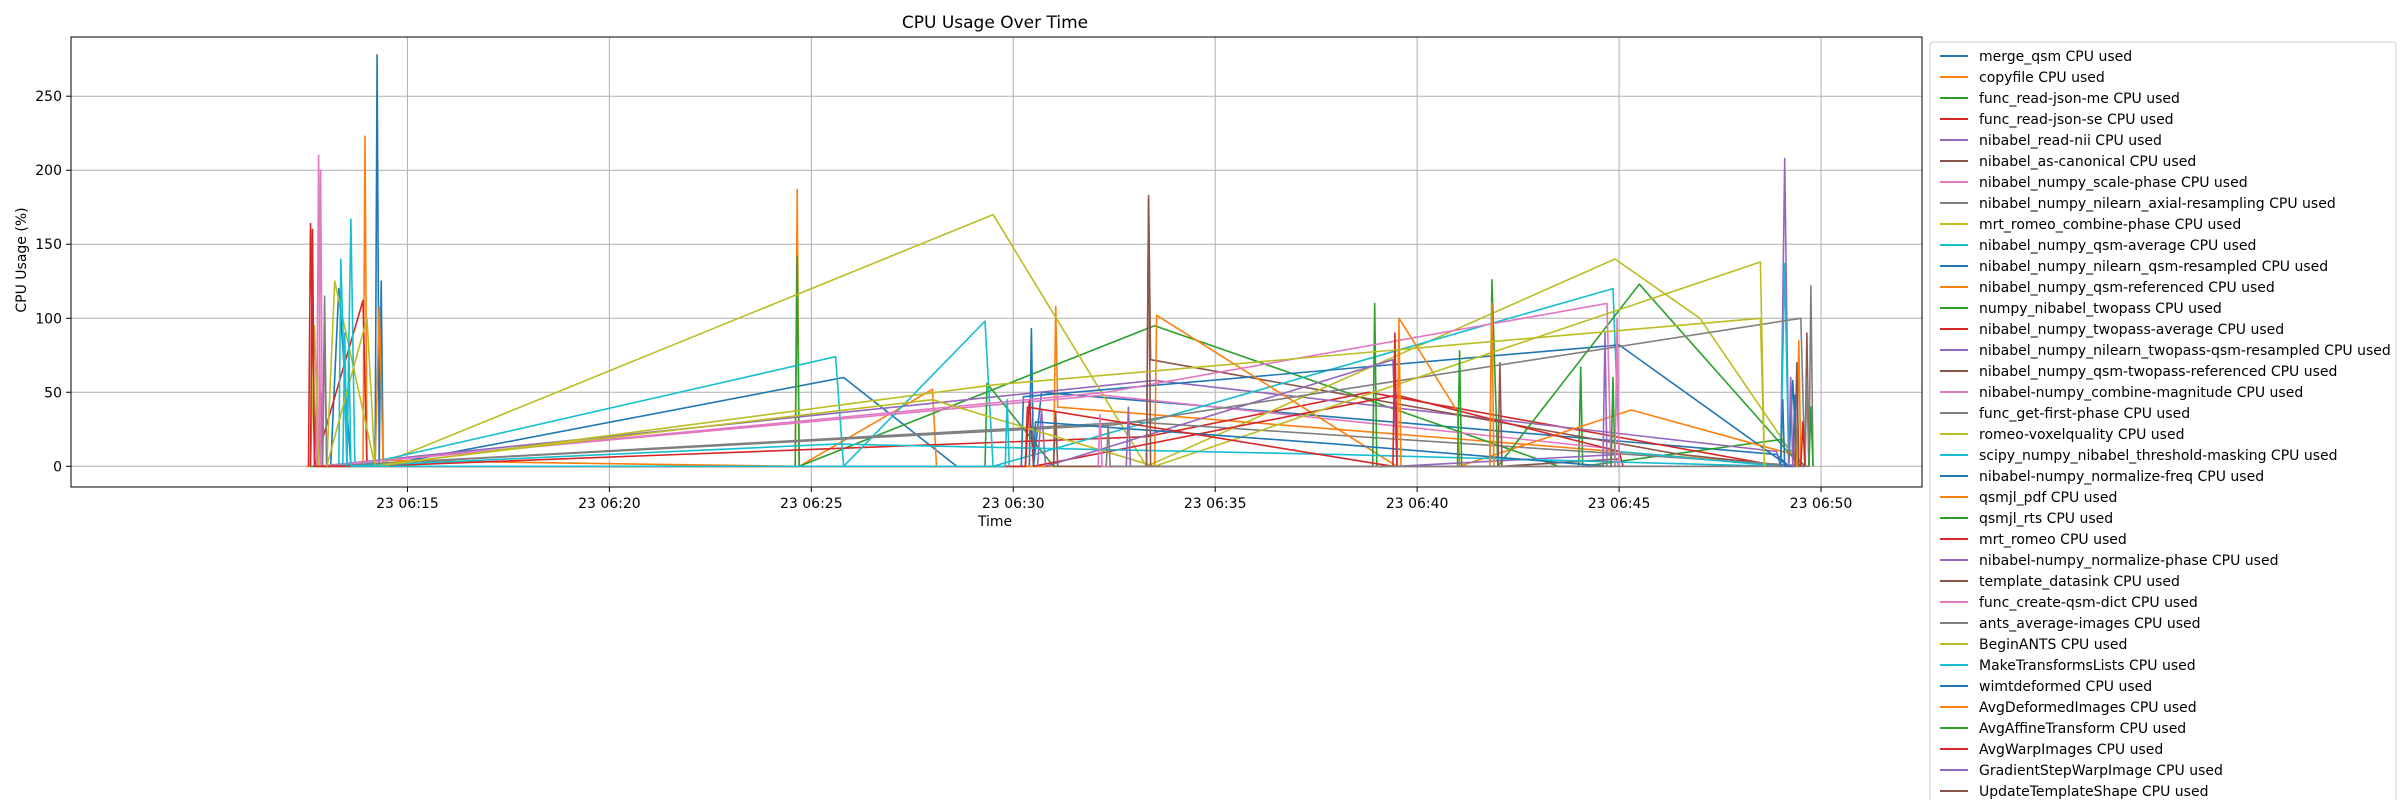  I want to click on legend-label: nibabel_numpy_qsm-average CPU used, so click(2117, 246).